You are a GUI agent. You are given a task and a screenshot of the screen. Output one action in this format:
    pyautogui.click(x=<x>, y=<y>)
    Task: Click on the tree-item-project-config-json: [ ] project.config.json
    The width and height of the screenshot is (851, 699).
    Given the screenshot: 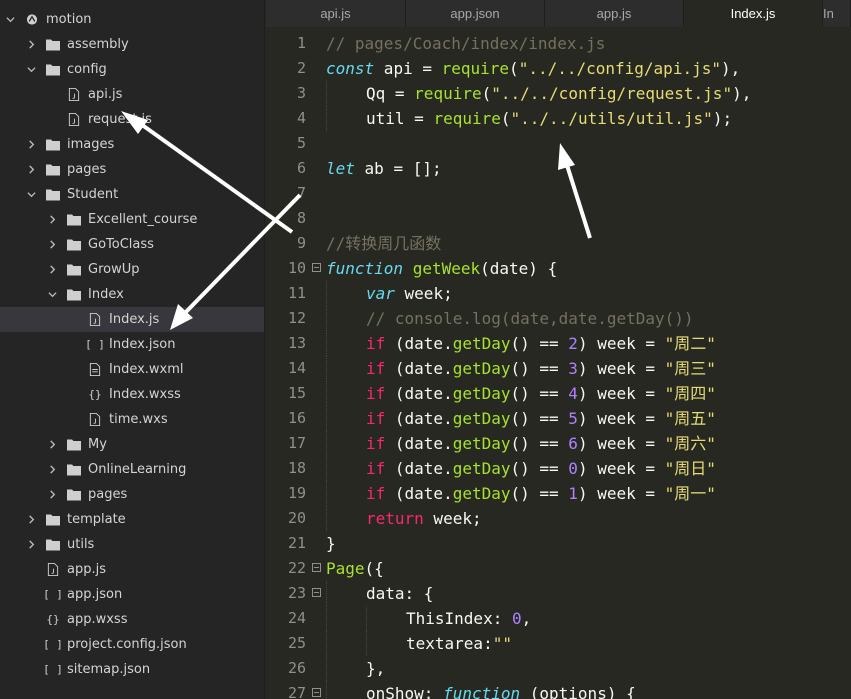 What is the action you would take?
    pyautogui.click(x=132, y=644)
    